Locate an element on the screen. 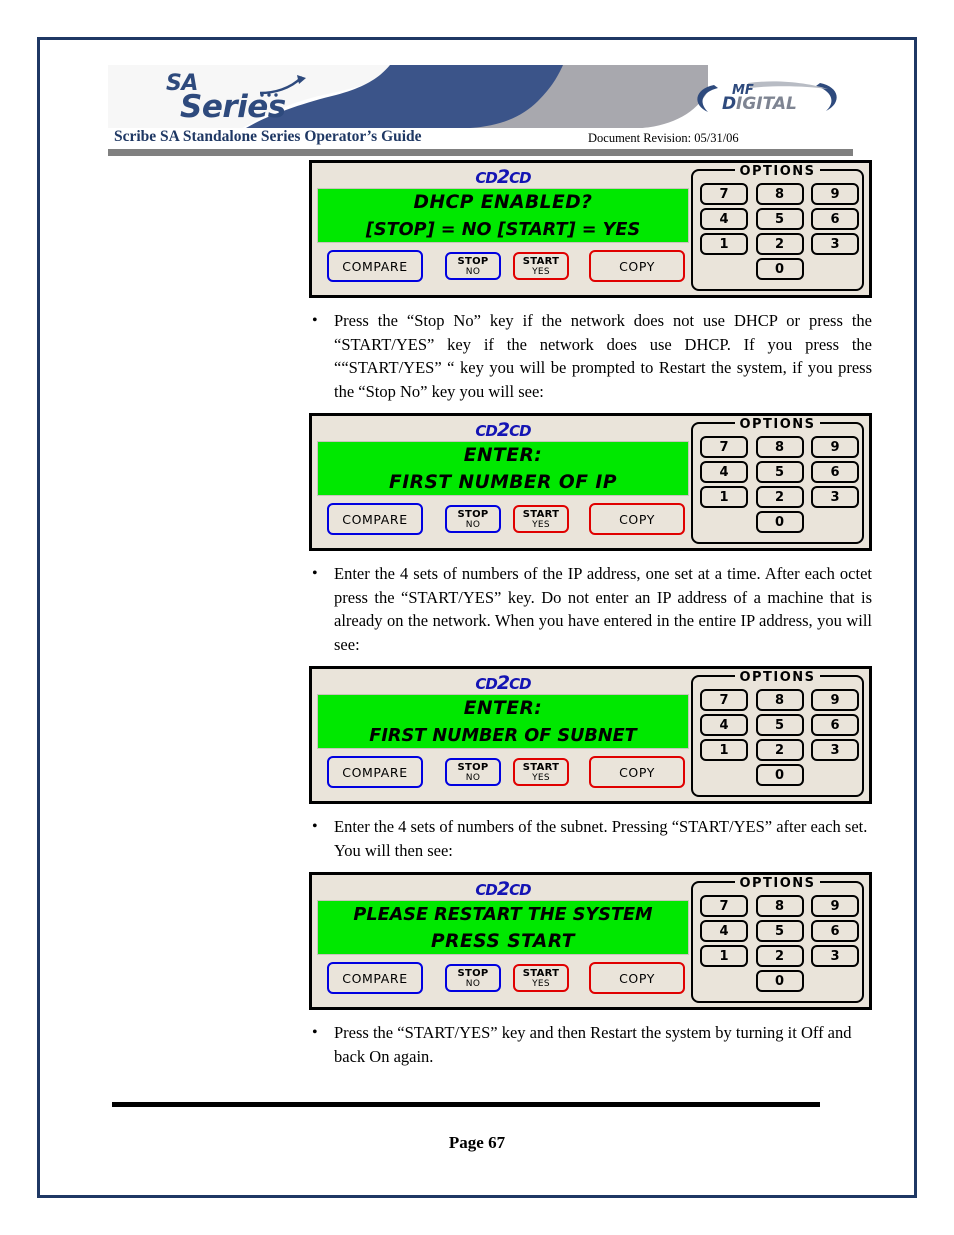  lcd-display: ENTER: FIRST NUMBER OF IP is located at coordinates (503, 468).